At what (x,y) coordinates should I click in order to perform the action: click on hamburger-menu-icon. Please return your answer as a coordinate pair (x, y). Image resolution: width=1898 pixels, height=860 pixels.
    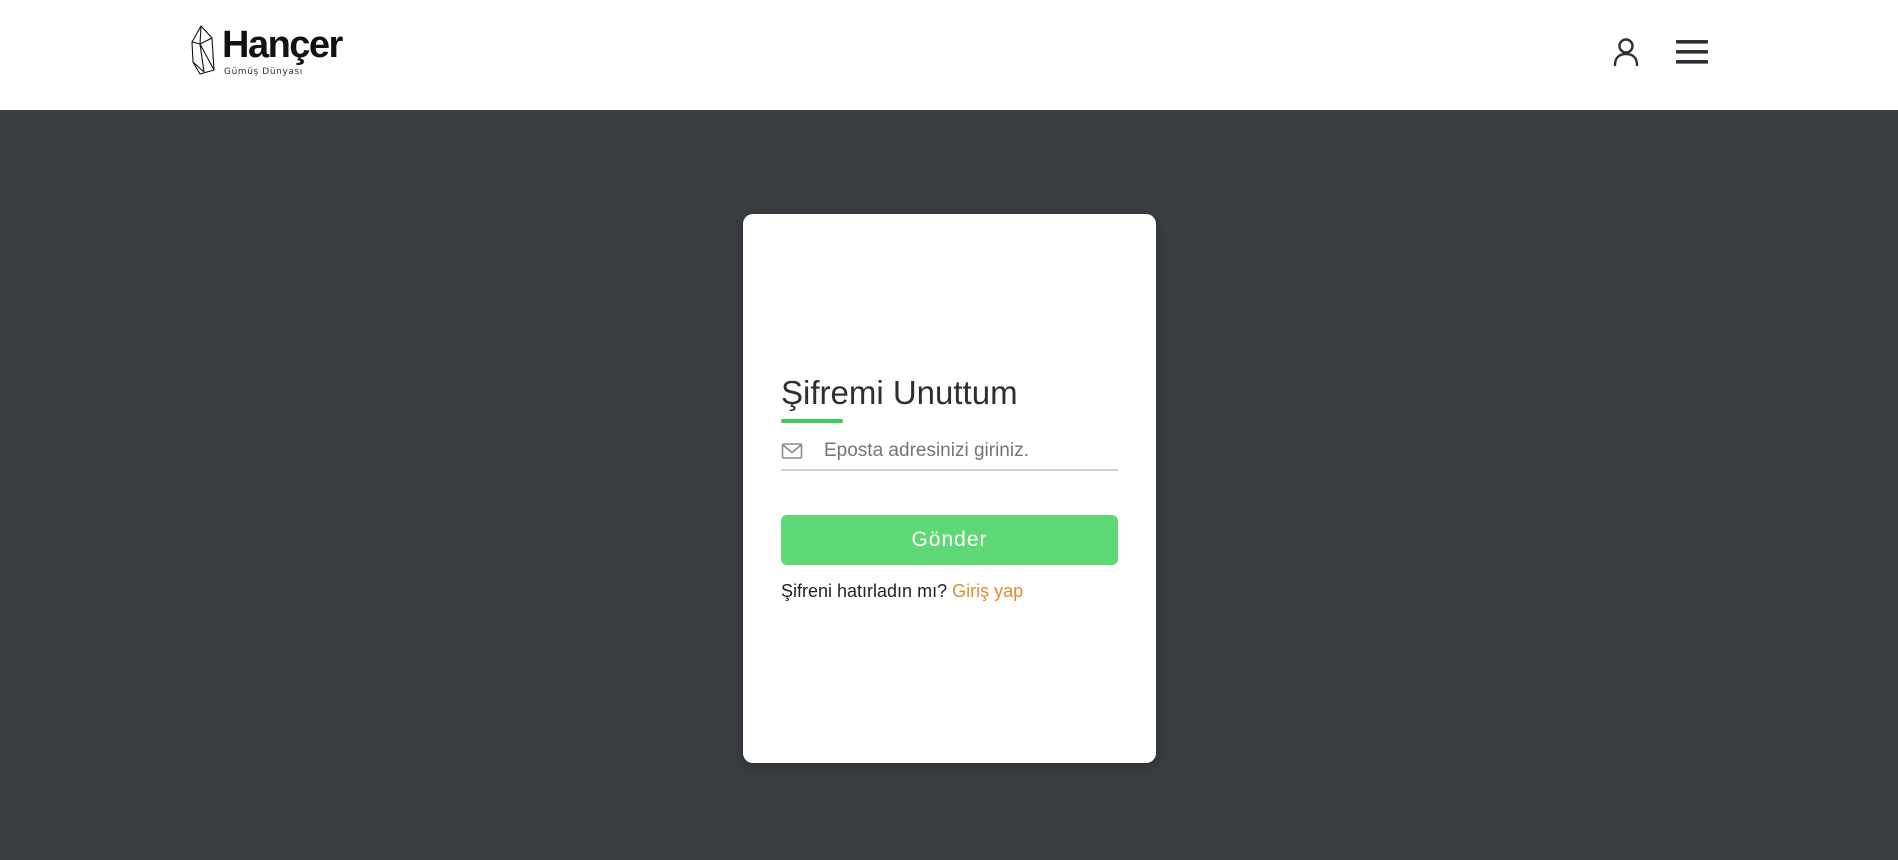
    Looking at the image, I should click on (1692, 52).